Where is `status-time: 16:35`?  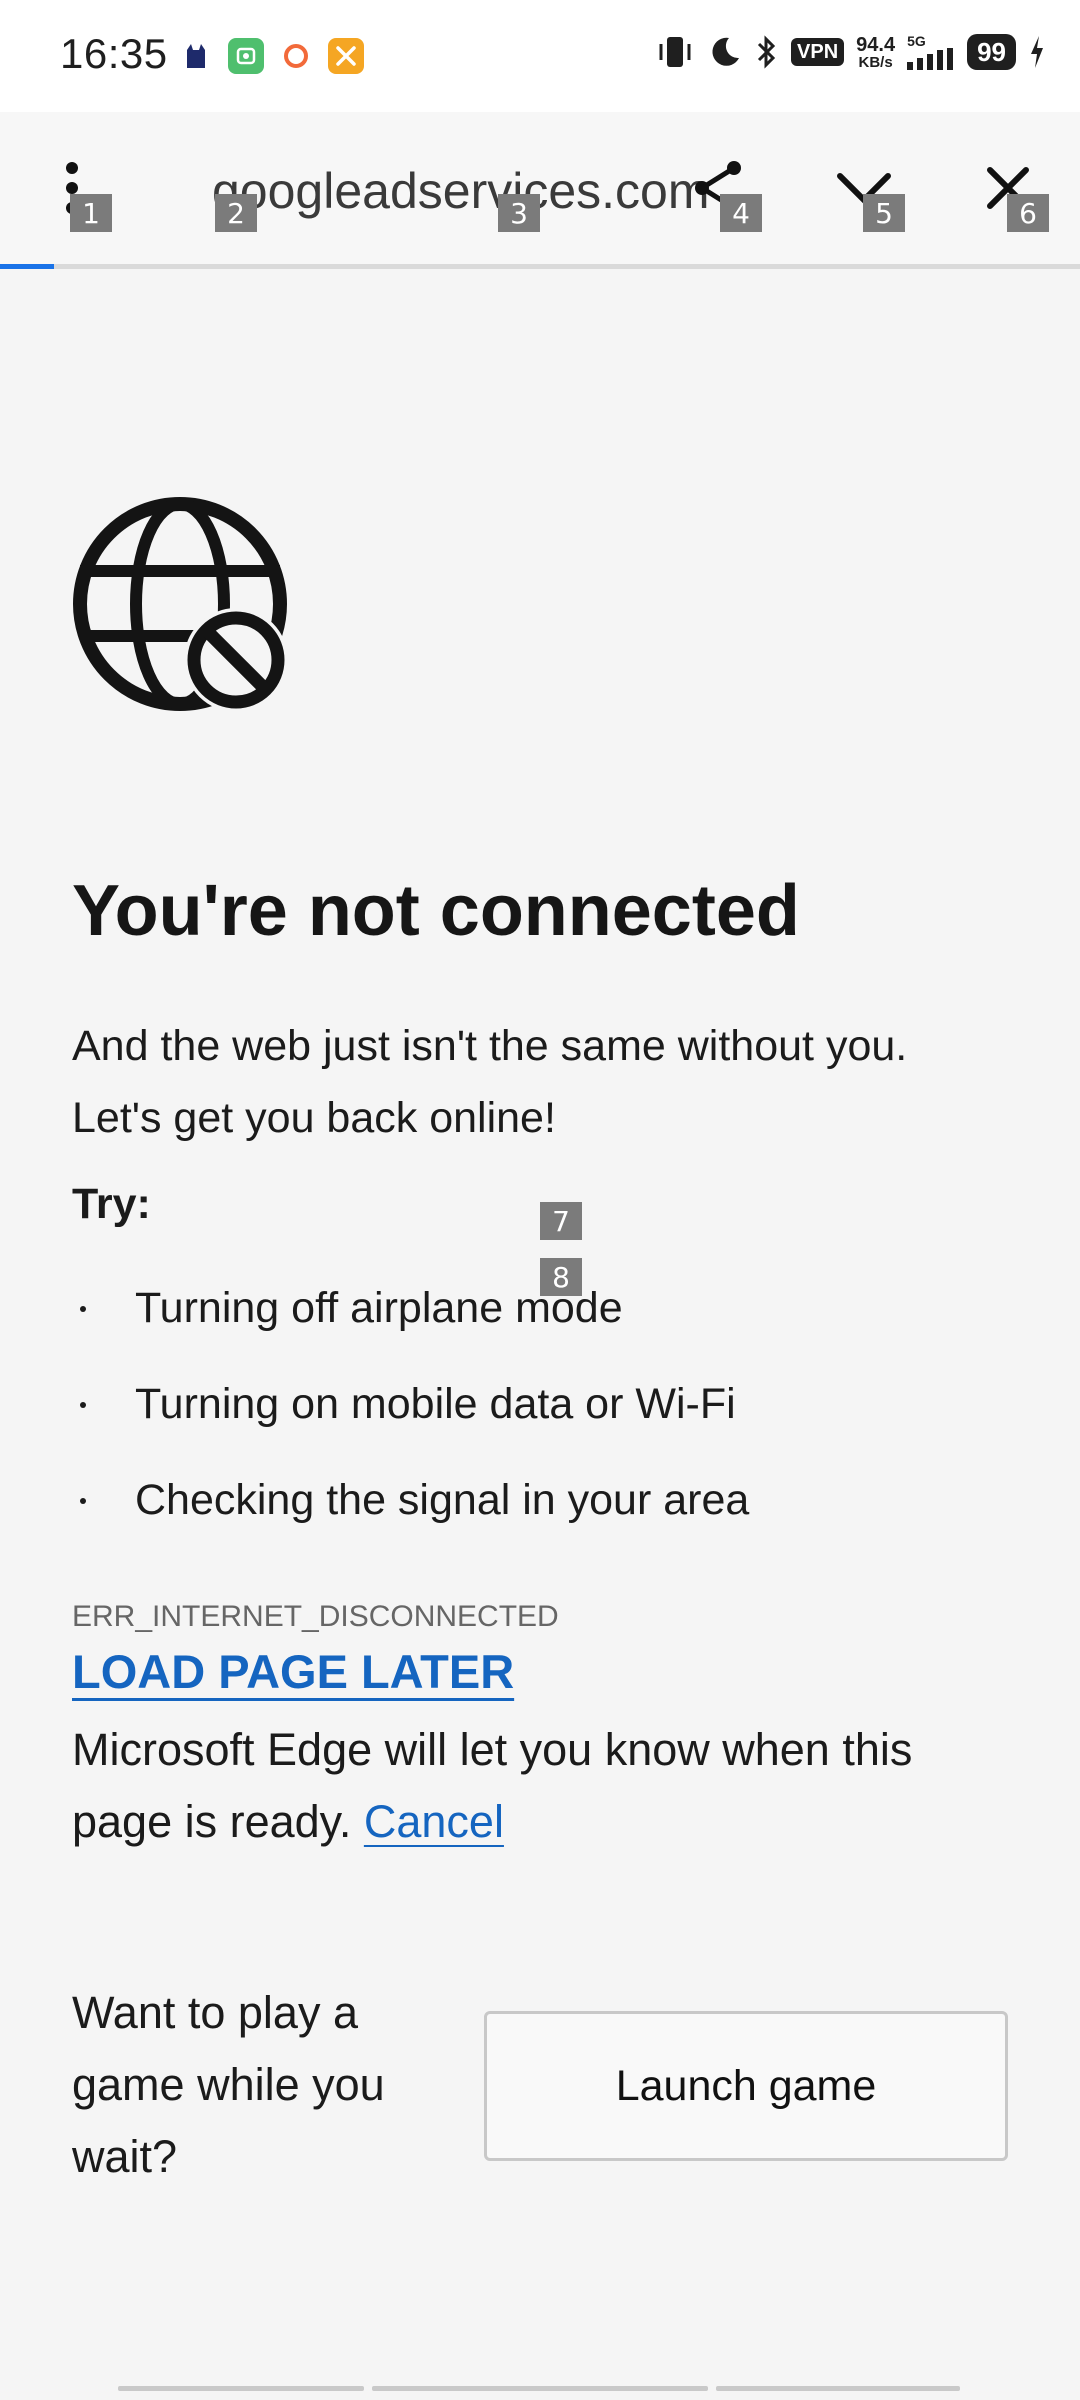
status-time: 16:35 is located at coordinates (114, 53).